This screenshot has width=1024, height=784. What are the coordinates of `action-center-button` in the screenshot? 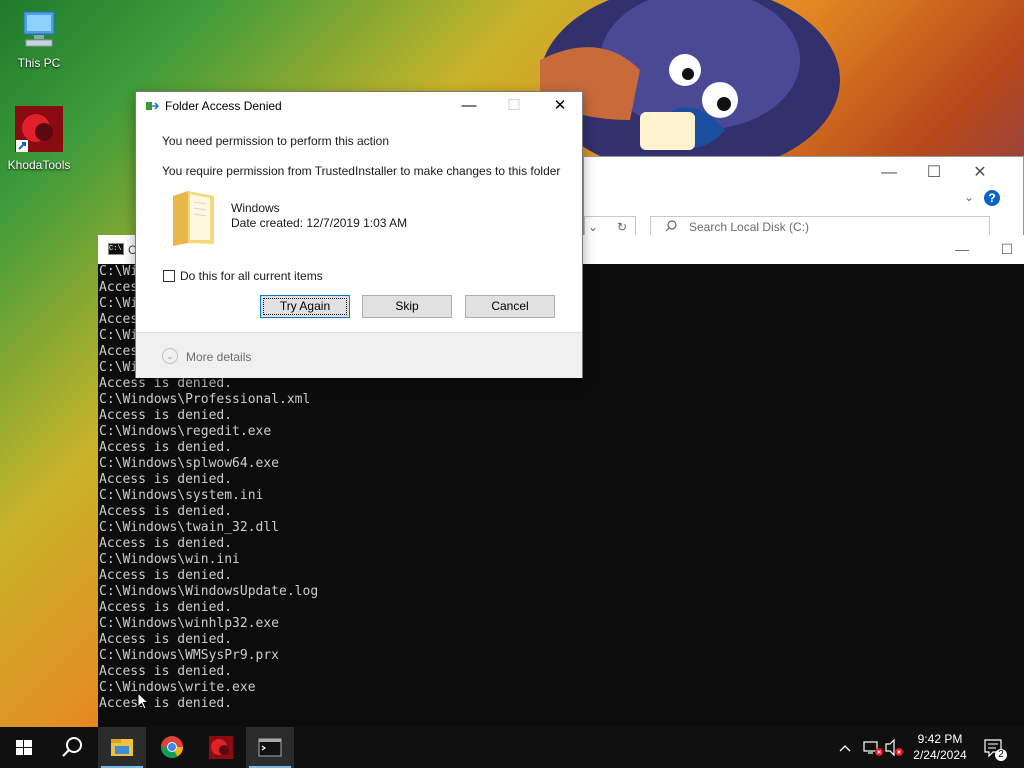 It's located at (993, 747).